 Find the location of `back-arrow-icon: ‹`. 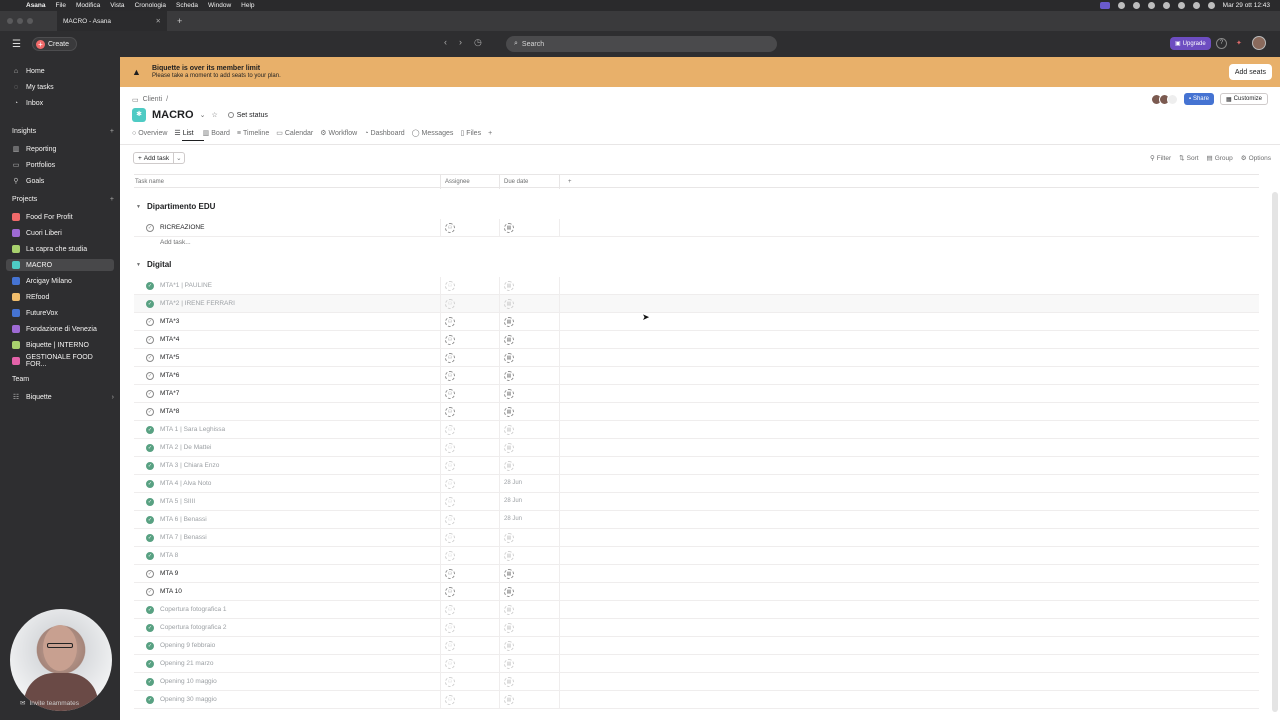

back-arrow-icon: ‹ is located at coordinates (445, 42).